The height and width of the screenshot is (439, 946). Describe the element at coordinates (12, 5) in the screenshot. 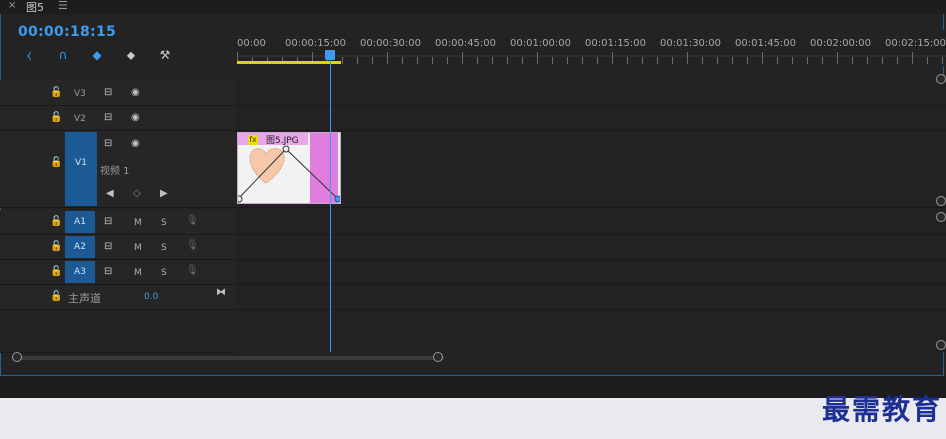

I see `close-tab-icon: ×` at that location.